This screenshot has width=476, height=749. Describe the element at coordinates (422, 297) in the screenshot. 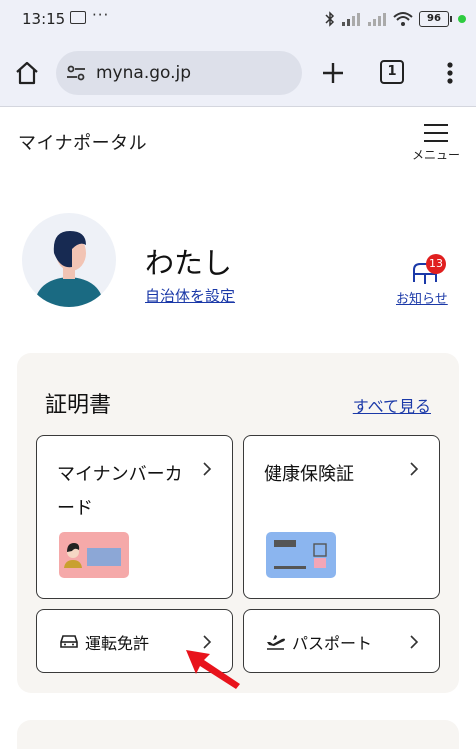

I see `notifications-link: お知らせ` at that location.